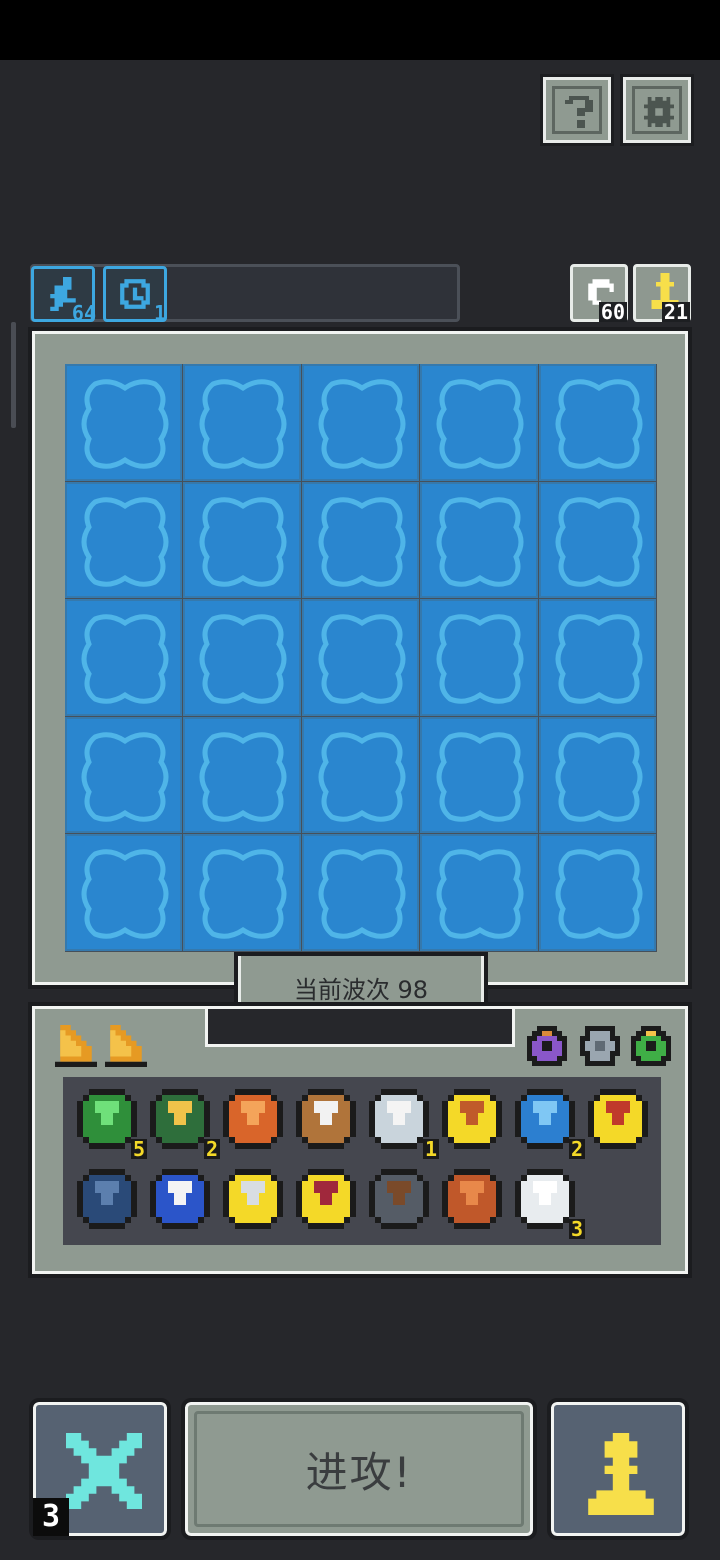  I want to click on cancel-count-badge: 3, so click(51, 1517).